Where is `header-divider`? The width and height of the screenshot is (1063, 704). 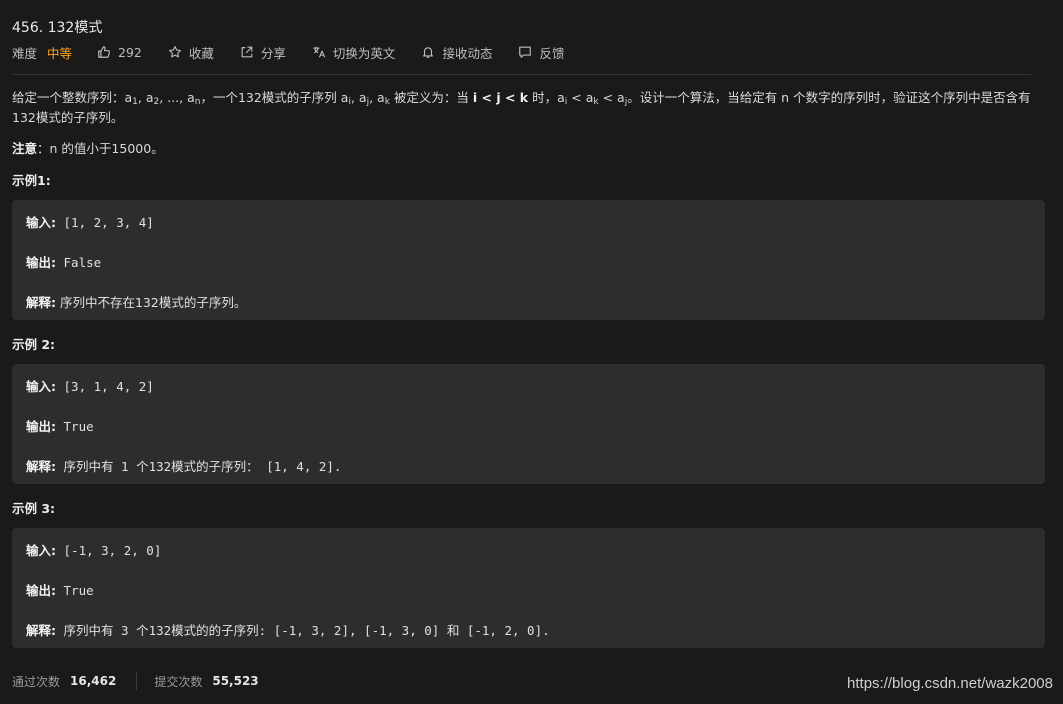
header-divider is located at coordinates (521, 74).